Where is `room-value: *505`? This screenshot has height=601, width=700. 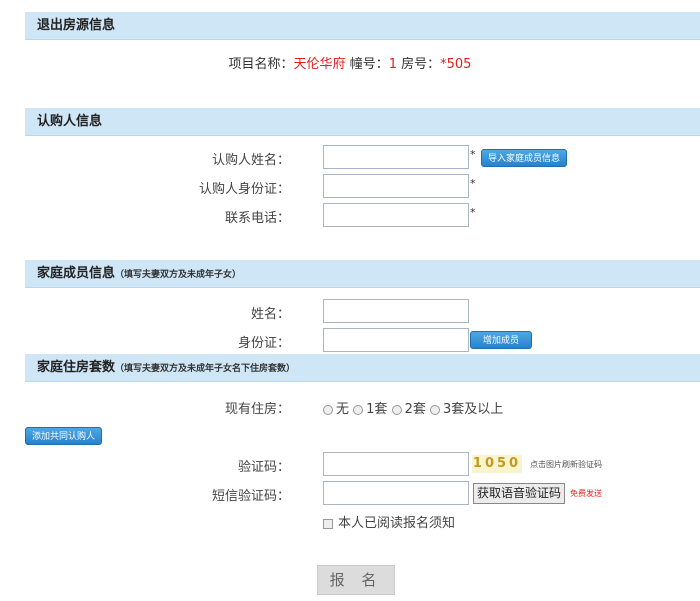
room-value: *505 is located at coordinates (456, 64).